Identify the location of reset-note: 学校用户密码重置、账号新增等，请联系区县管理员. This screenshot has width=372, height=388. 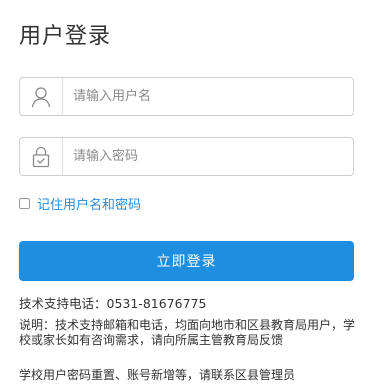
(157, 375).